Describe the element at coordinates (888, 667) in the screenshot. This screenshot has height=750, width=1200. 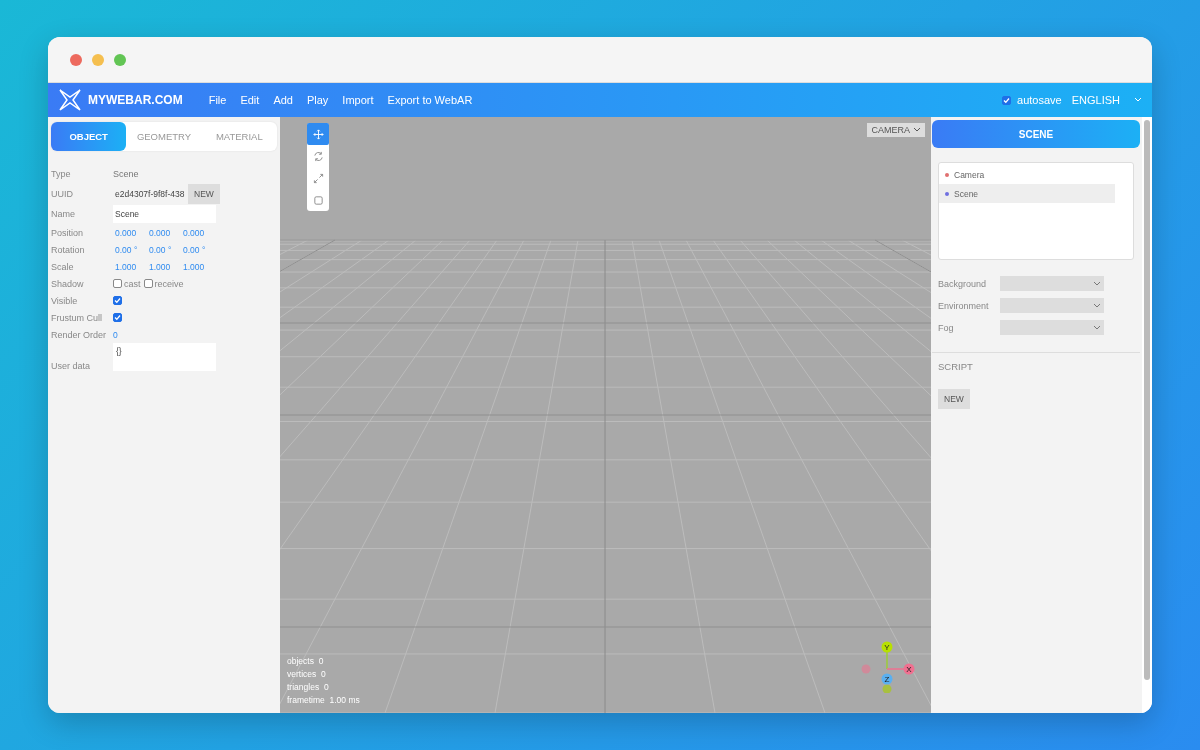
I see `axis-gizmo-drawing: Y X Z` at that location.